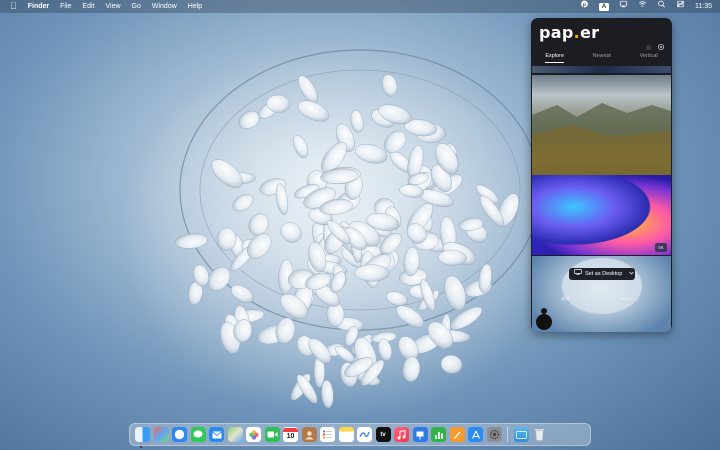 The image size is (720, 450). What do you see at coordinates (401, 434) in the screenshot?
I see `music-app-icon` at bounding box center [401, 434].